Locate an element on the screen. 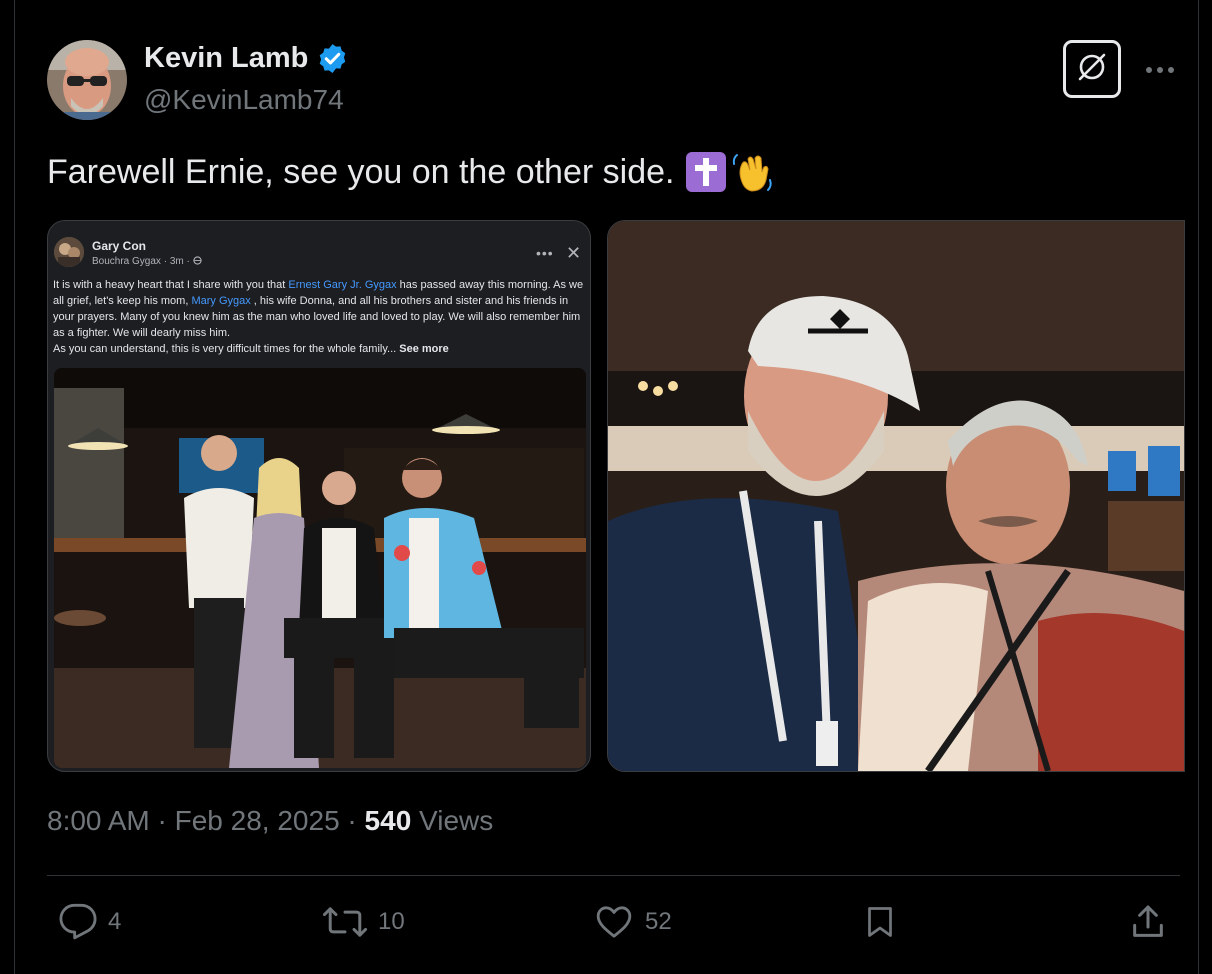 The width and height of the screenshot is (1212, 974). fb-post-meta: Bouchra Gygax · 3m · is located at coordinates (147, 261).